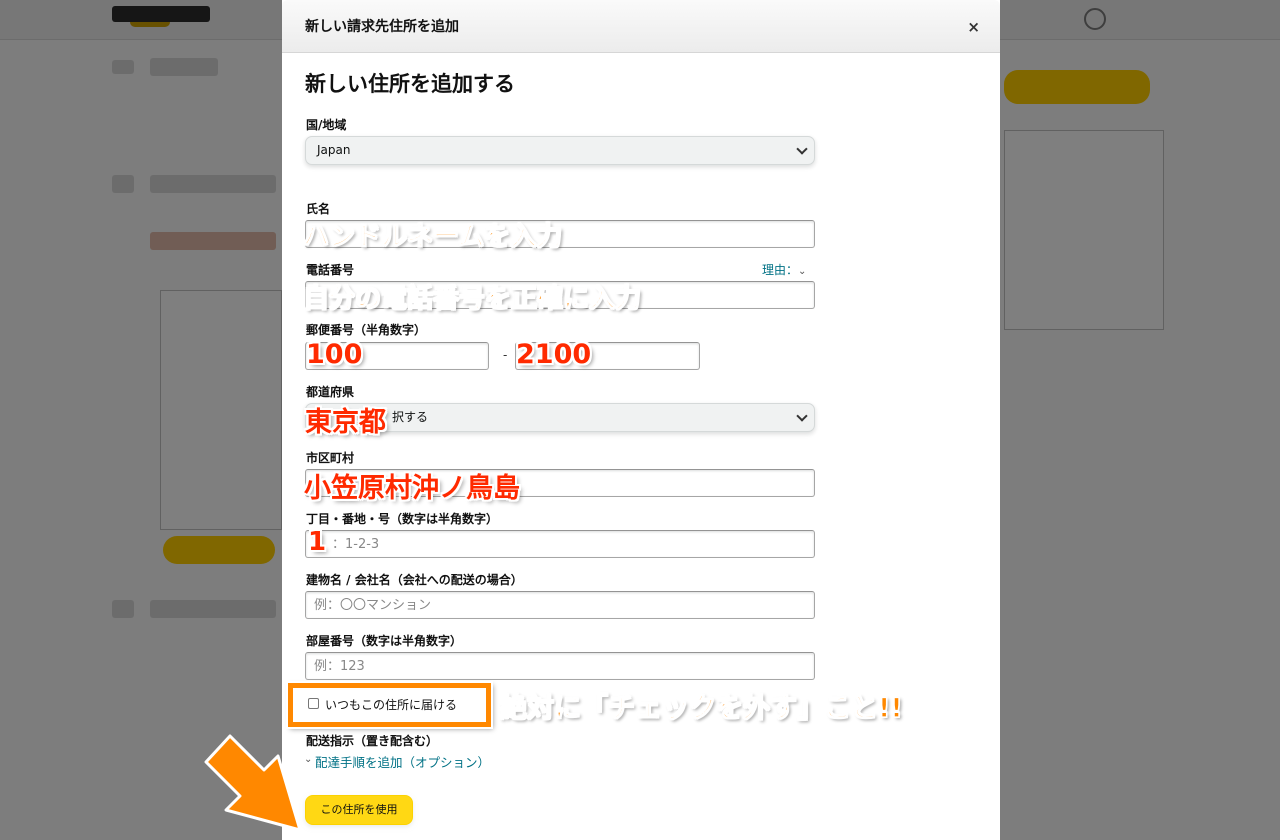 This screenshot has height=840, width=1280. Describe the element at coordinates (560, 605) in the screenshot. I see `building-input` at that location.